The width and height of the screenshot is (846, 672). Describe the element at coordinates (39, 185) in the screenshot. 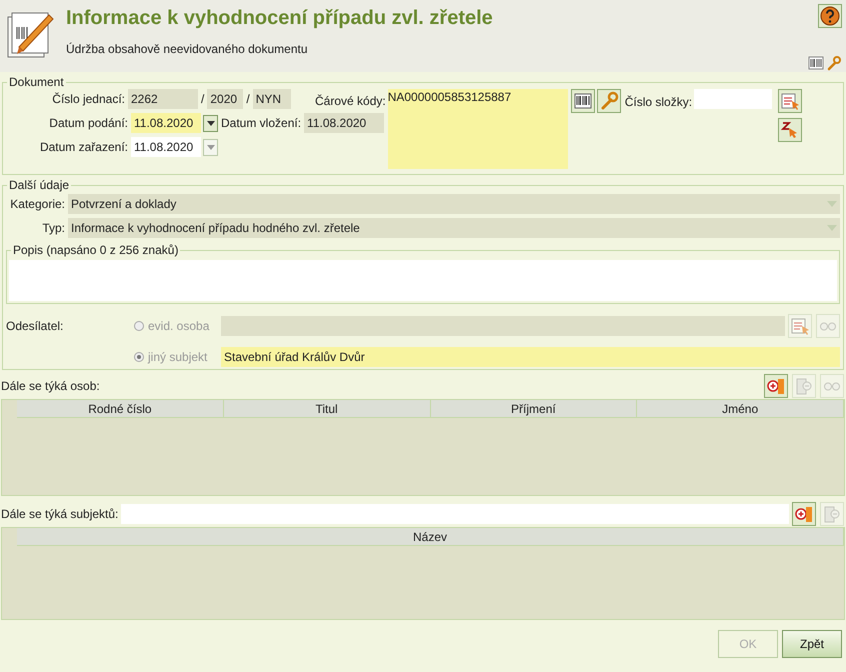

I see `fieldset-legend: Další údaje` at that location.